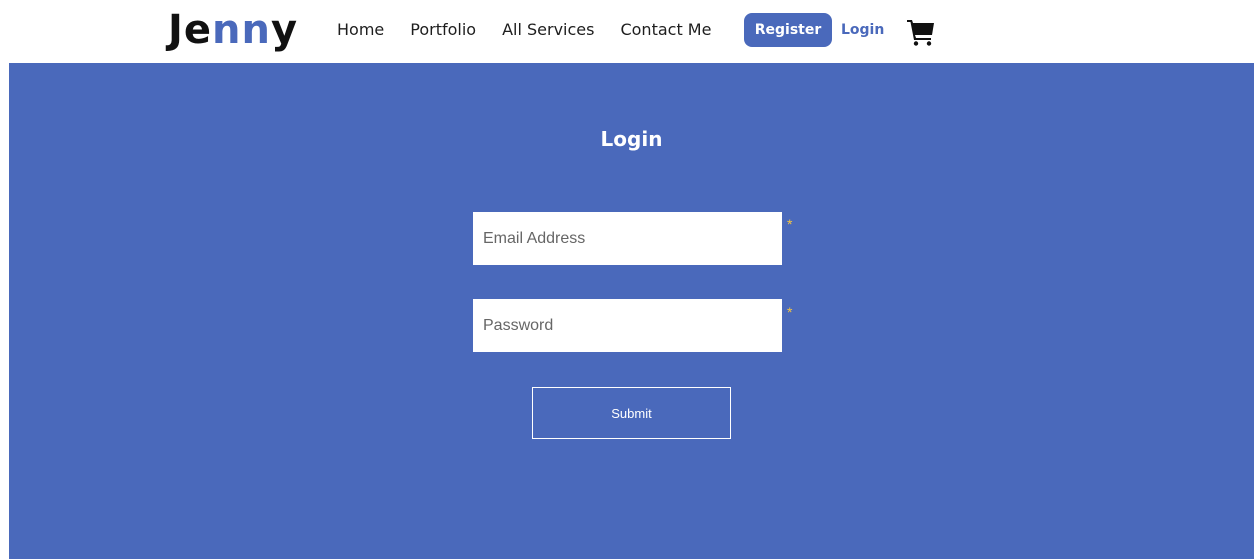  Describe the element at coordinates (665, 30) in the screenshot. I see `nav-contact-me: Contact Me` at that location.